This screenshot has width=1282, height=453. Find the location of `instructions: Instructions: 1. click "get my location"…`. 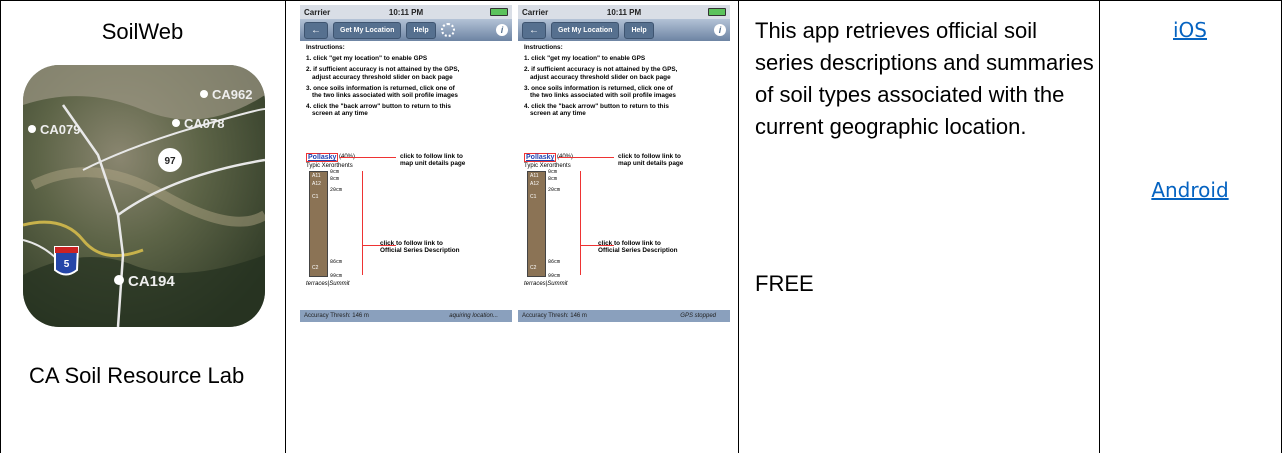

instructions: Instructions: 1. click "get my location"… is located at coordinates (406, 79).